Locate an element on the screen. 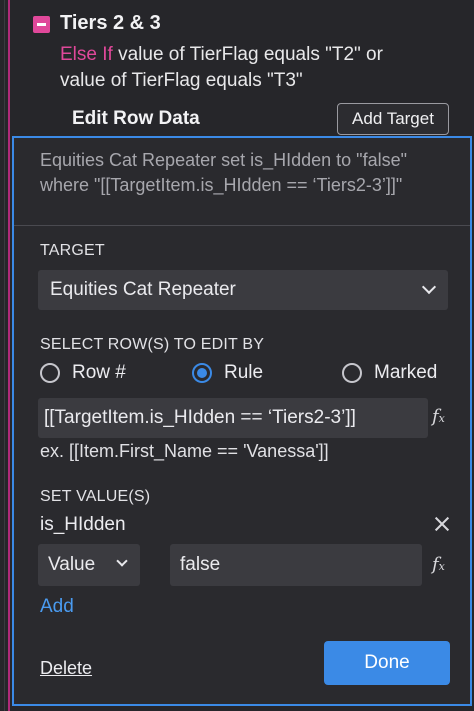  divider is located at coordinates (242, 225).